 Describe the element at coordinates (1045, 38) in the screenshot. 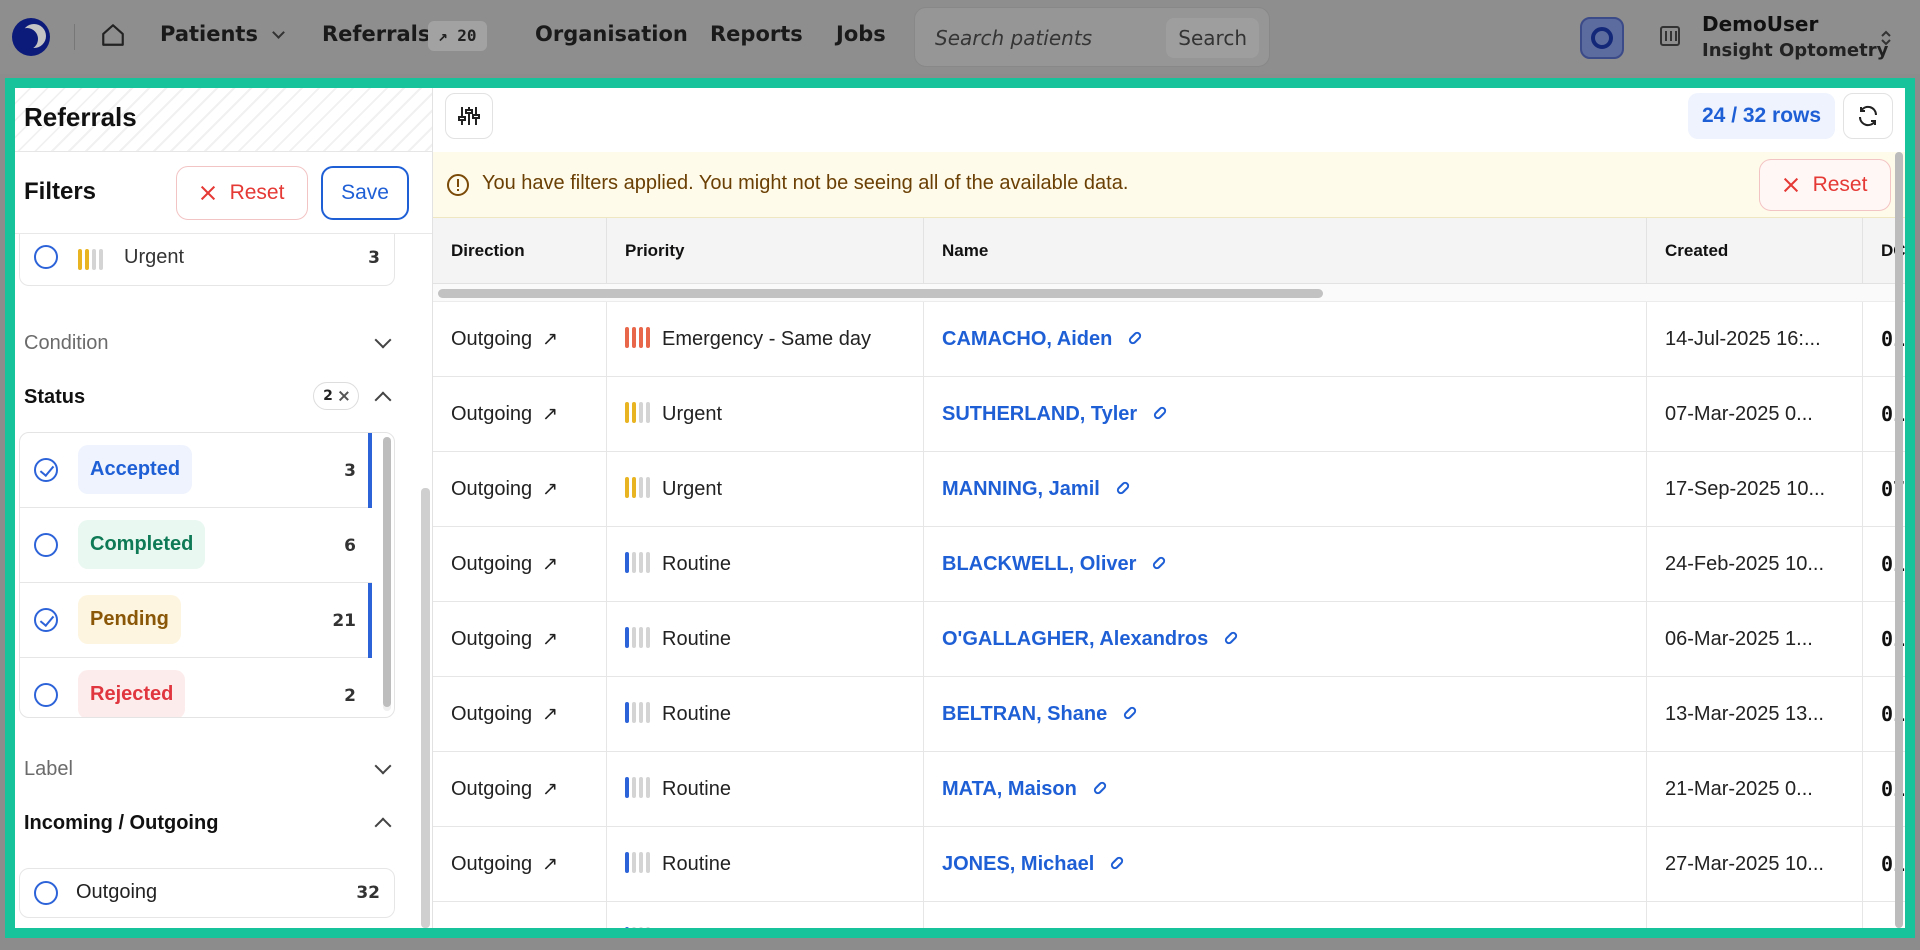

I see `search-input` at that location.